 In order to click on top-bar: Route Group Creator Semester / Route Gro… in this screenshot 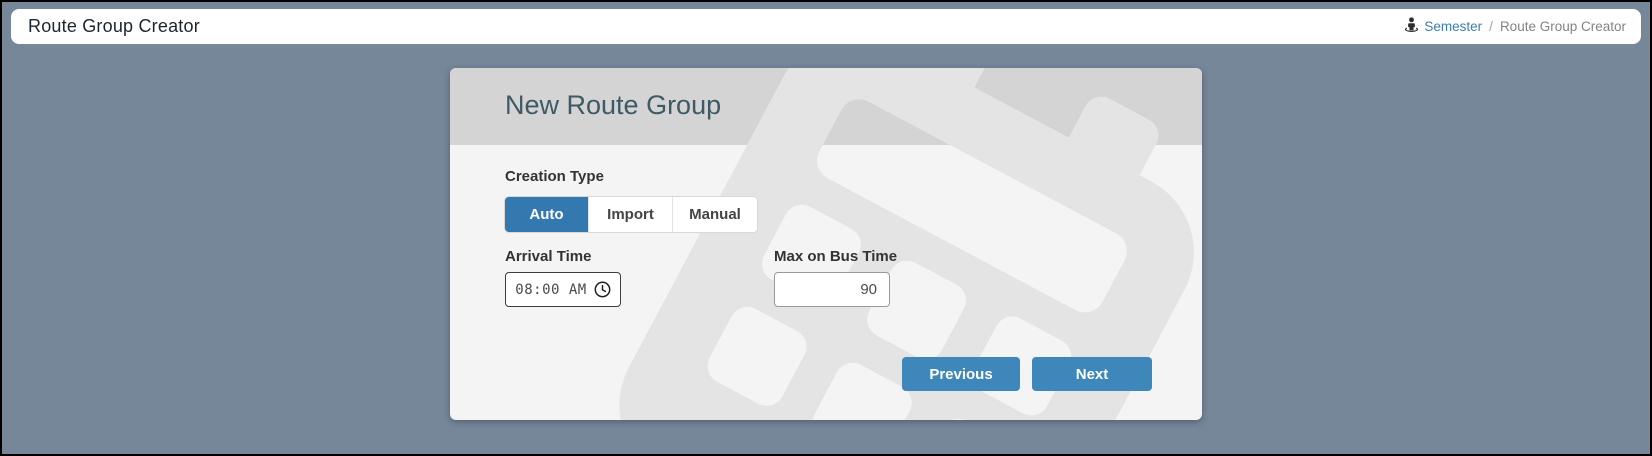, I will do `click(826, 26)`.